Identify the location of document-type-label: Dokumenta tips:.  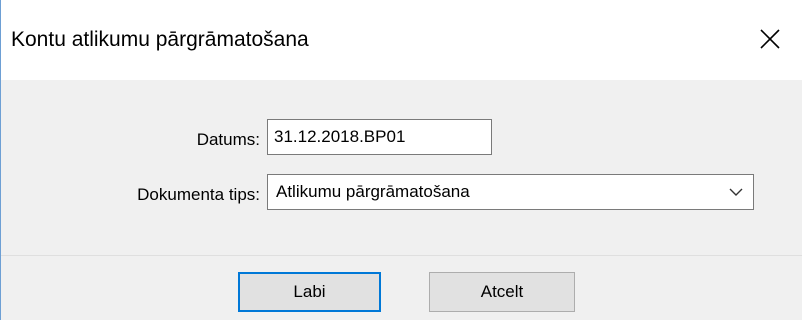
(198, 194).